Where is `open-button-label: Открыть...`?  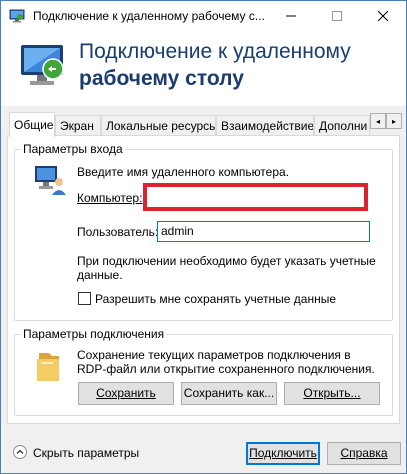
open-button-label: Открыть... is located at coordinates (332, 393).